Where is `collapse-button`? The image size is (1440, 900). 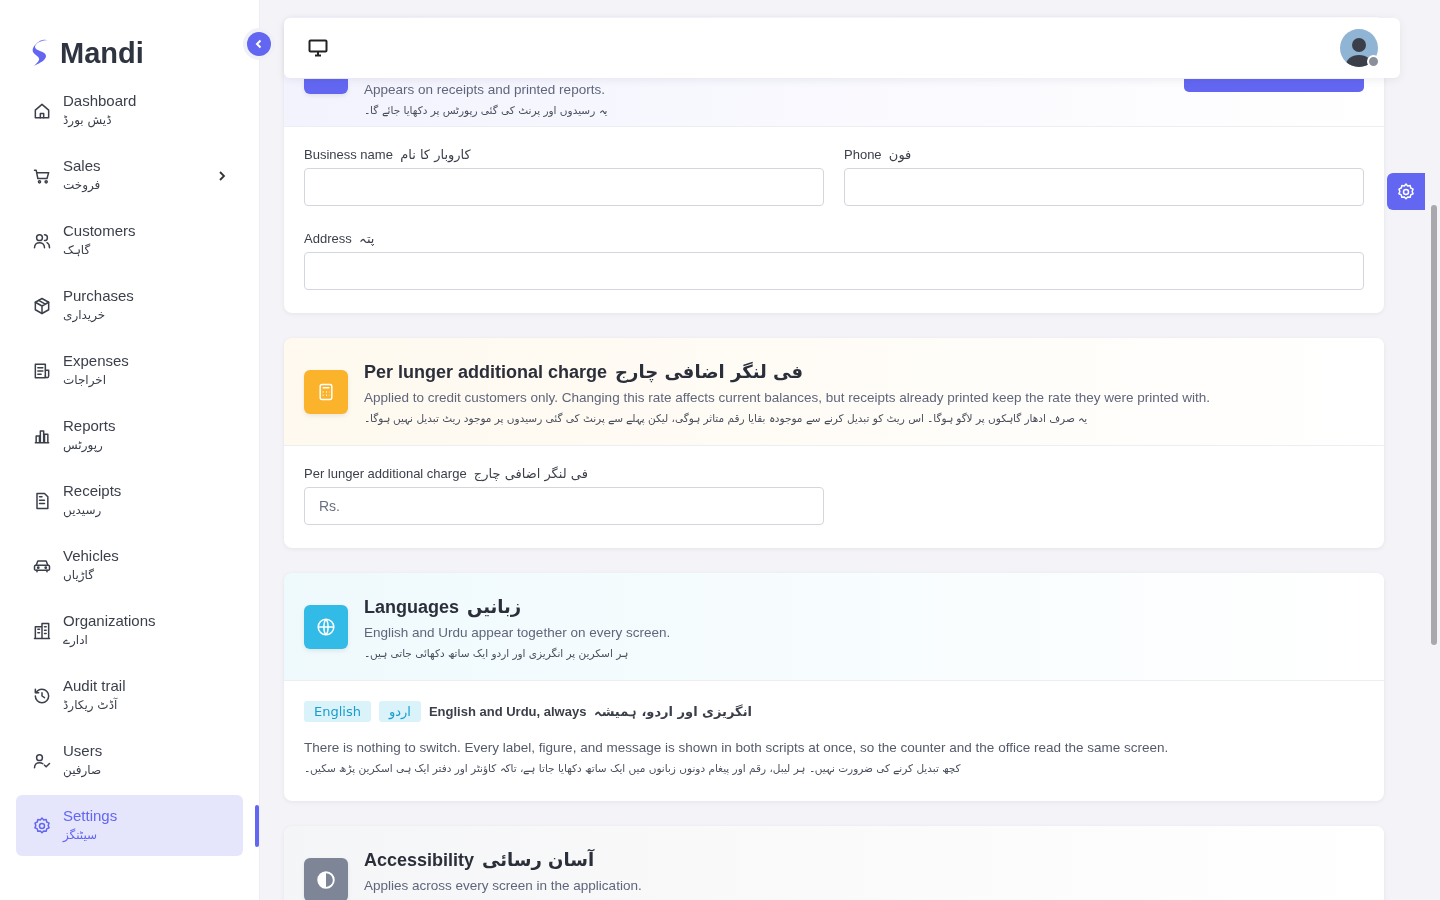
collapse-button is located at coordinates (259, 44).